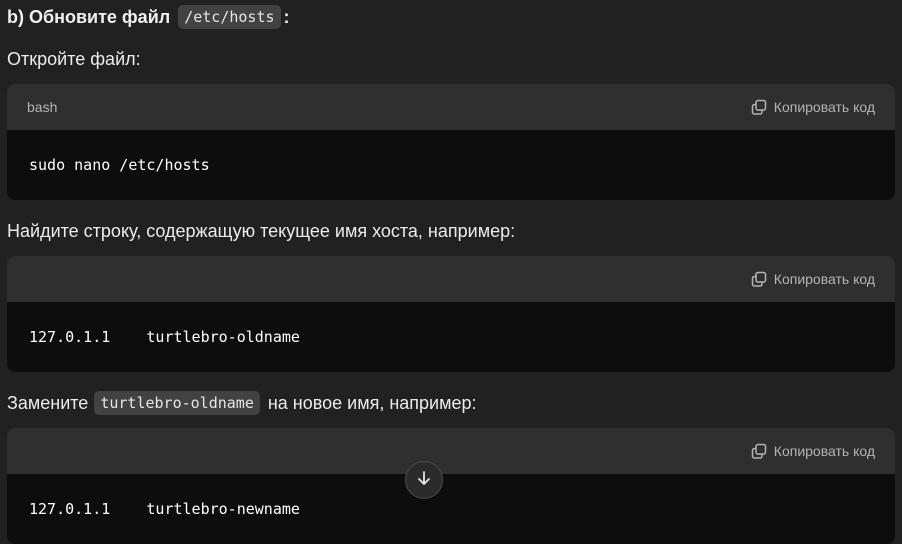 The height and width of the screenshot is (544, 902). I want to click on step-replace-text: Замените, so click(48, 402).